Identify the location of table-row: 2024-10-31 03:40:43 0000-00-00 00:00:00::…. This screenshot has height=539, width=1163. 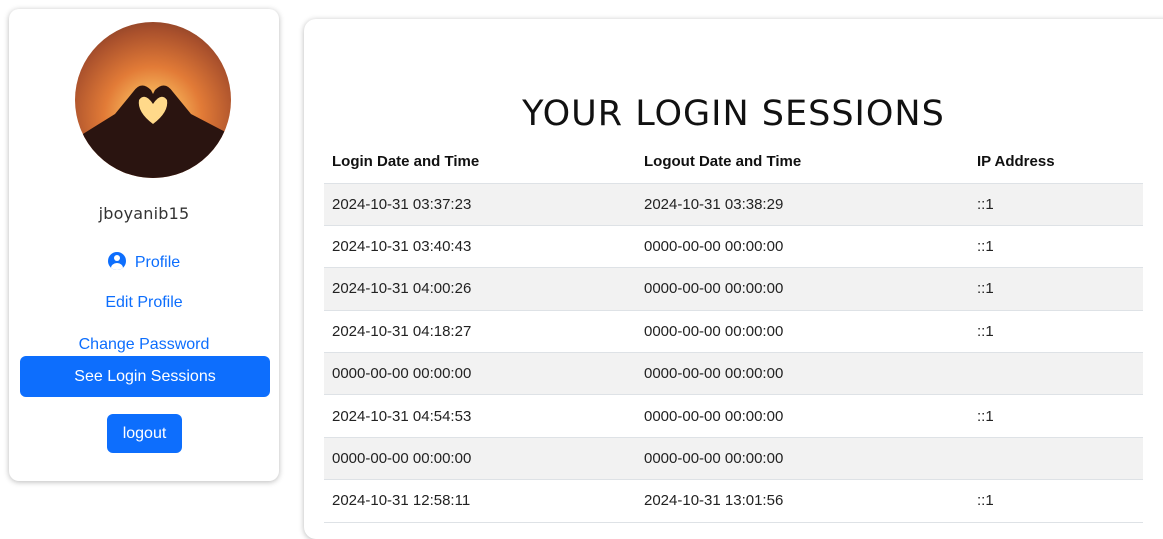
(733, 247).